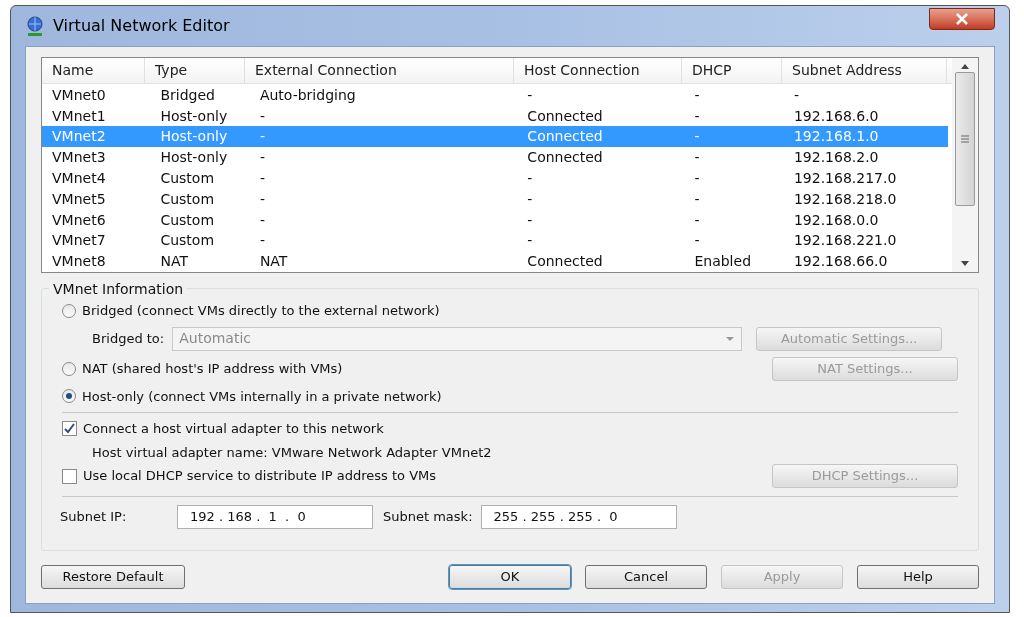 The width and height of the screenshot is (1024, 617). What do you see at coordinates (495, 220) in the screenshot?
I see `table-row: VMnet6 Custom - - - 192.168.0.0` at bounding box center [495, 220].